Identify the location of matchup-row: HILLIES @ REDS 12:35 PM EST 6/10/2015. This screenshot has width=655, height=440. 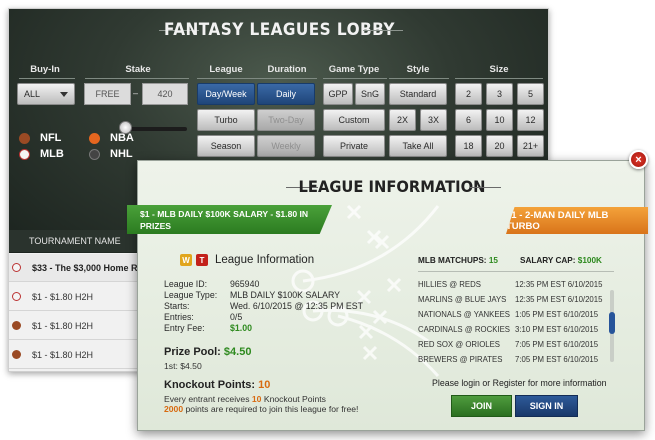
(516, 286).